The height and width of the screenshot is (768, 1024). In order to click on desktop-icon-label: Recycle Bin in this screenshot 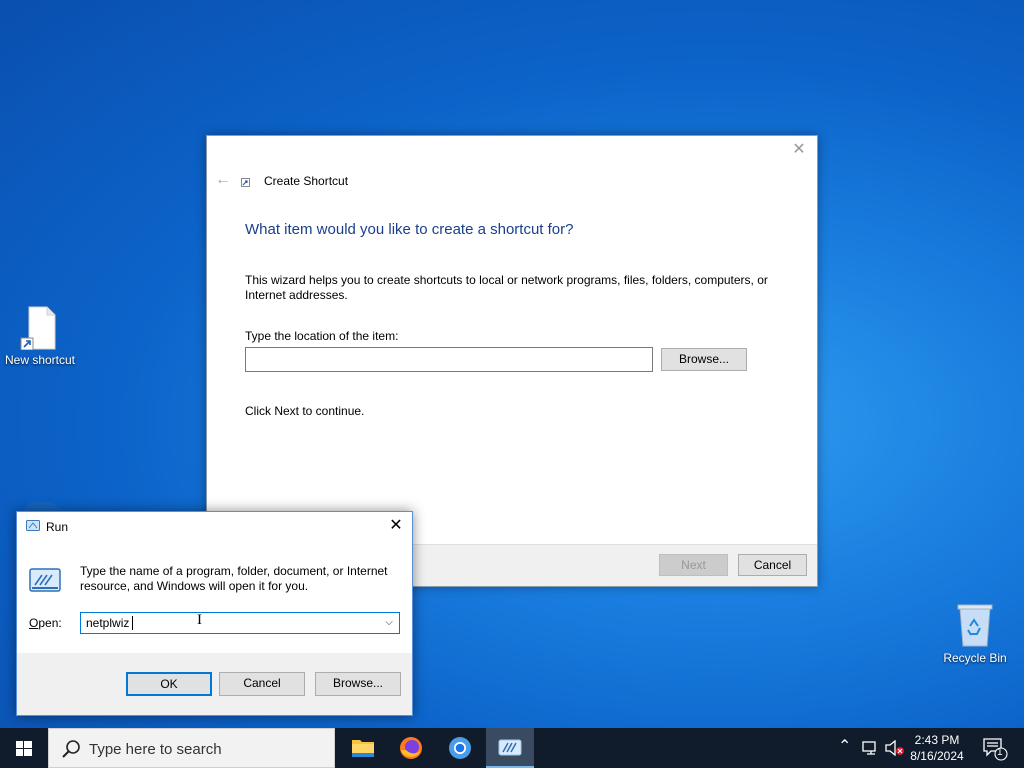, I will do `click(975, 658)`.